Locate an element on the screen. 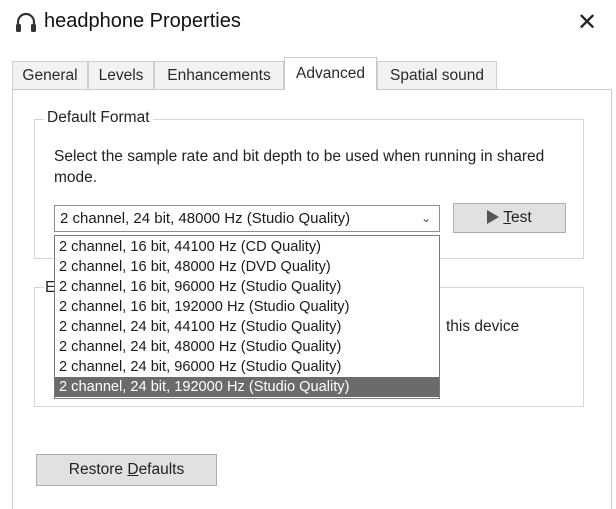 This screenshot has height=509, width=616. test-button: Test is located at coordinates (509, 218).